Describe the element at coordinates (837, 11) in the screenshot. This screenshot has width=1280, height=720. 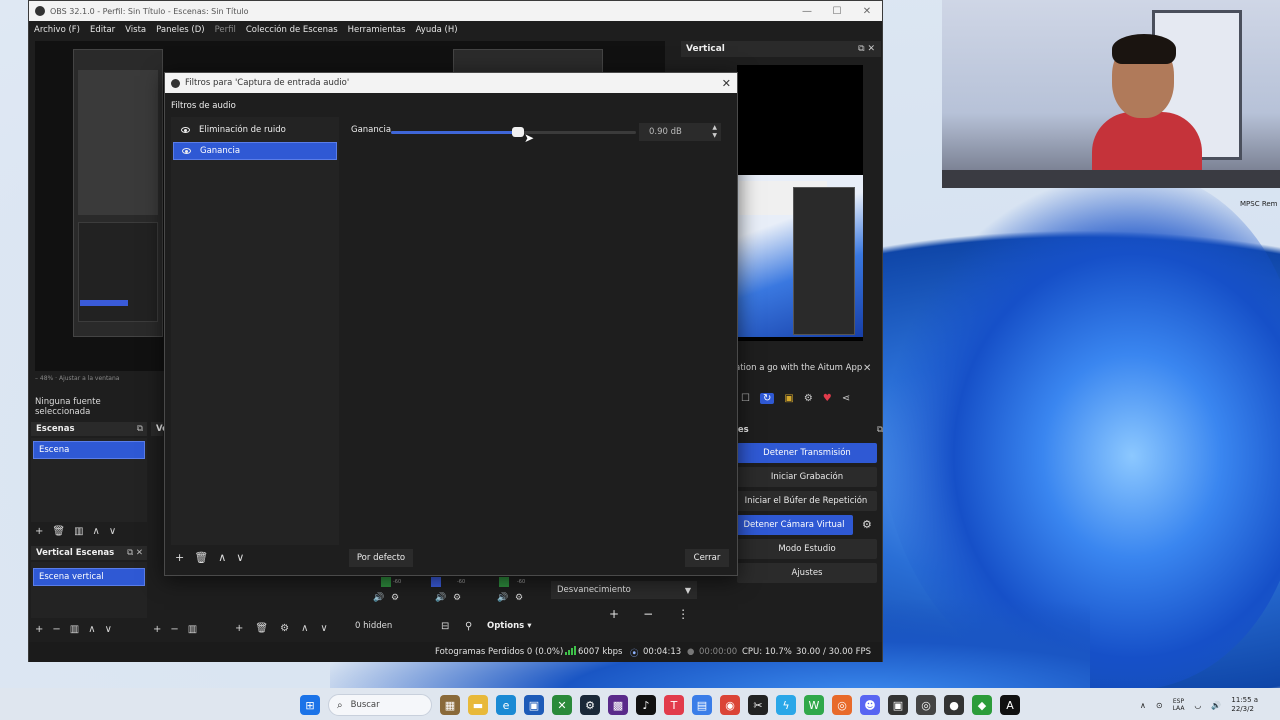
I see `maximize-button: ☐` at that location.